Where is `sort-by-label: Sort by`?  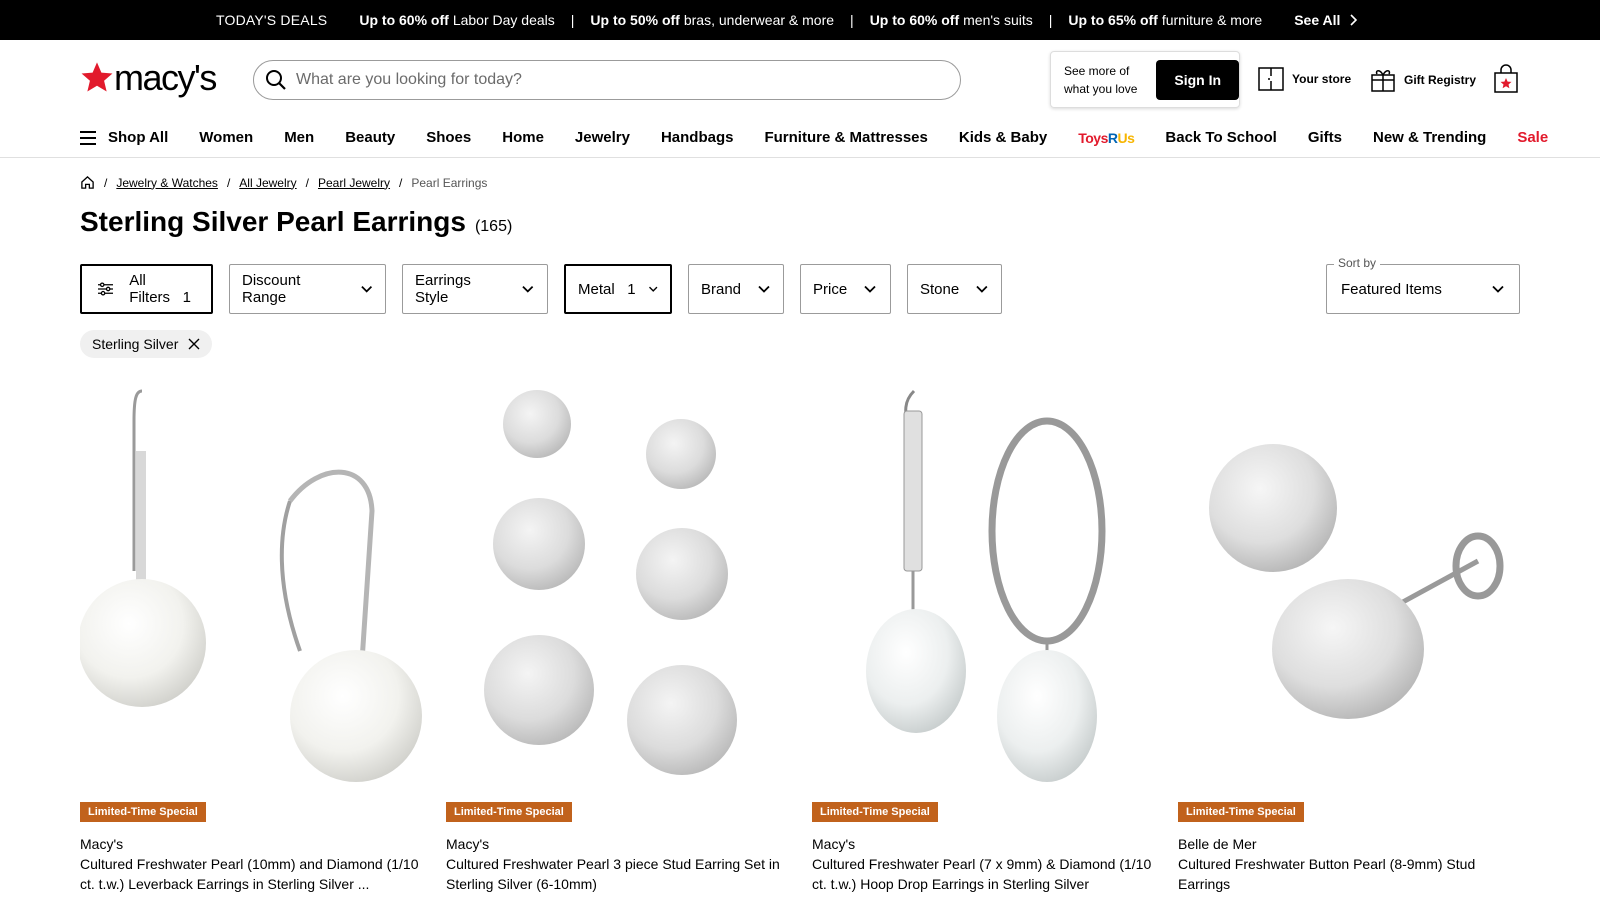 sort-by-label: Sort by is located at coordinates (1357, 263).